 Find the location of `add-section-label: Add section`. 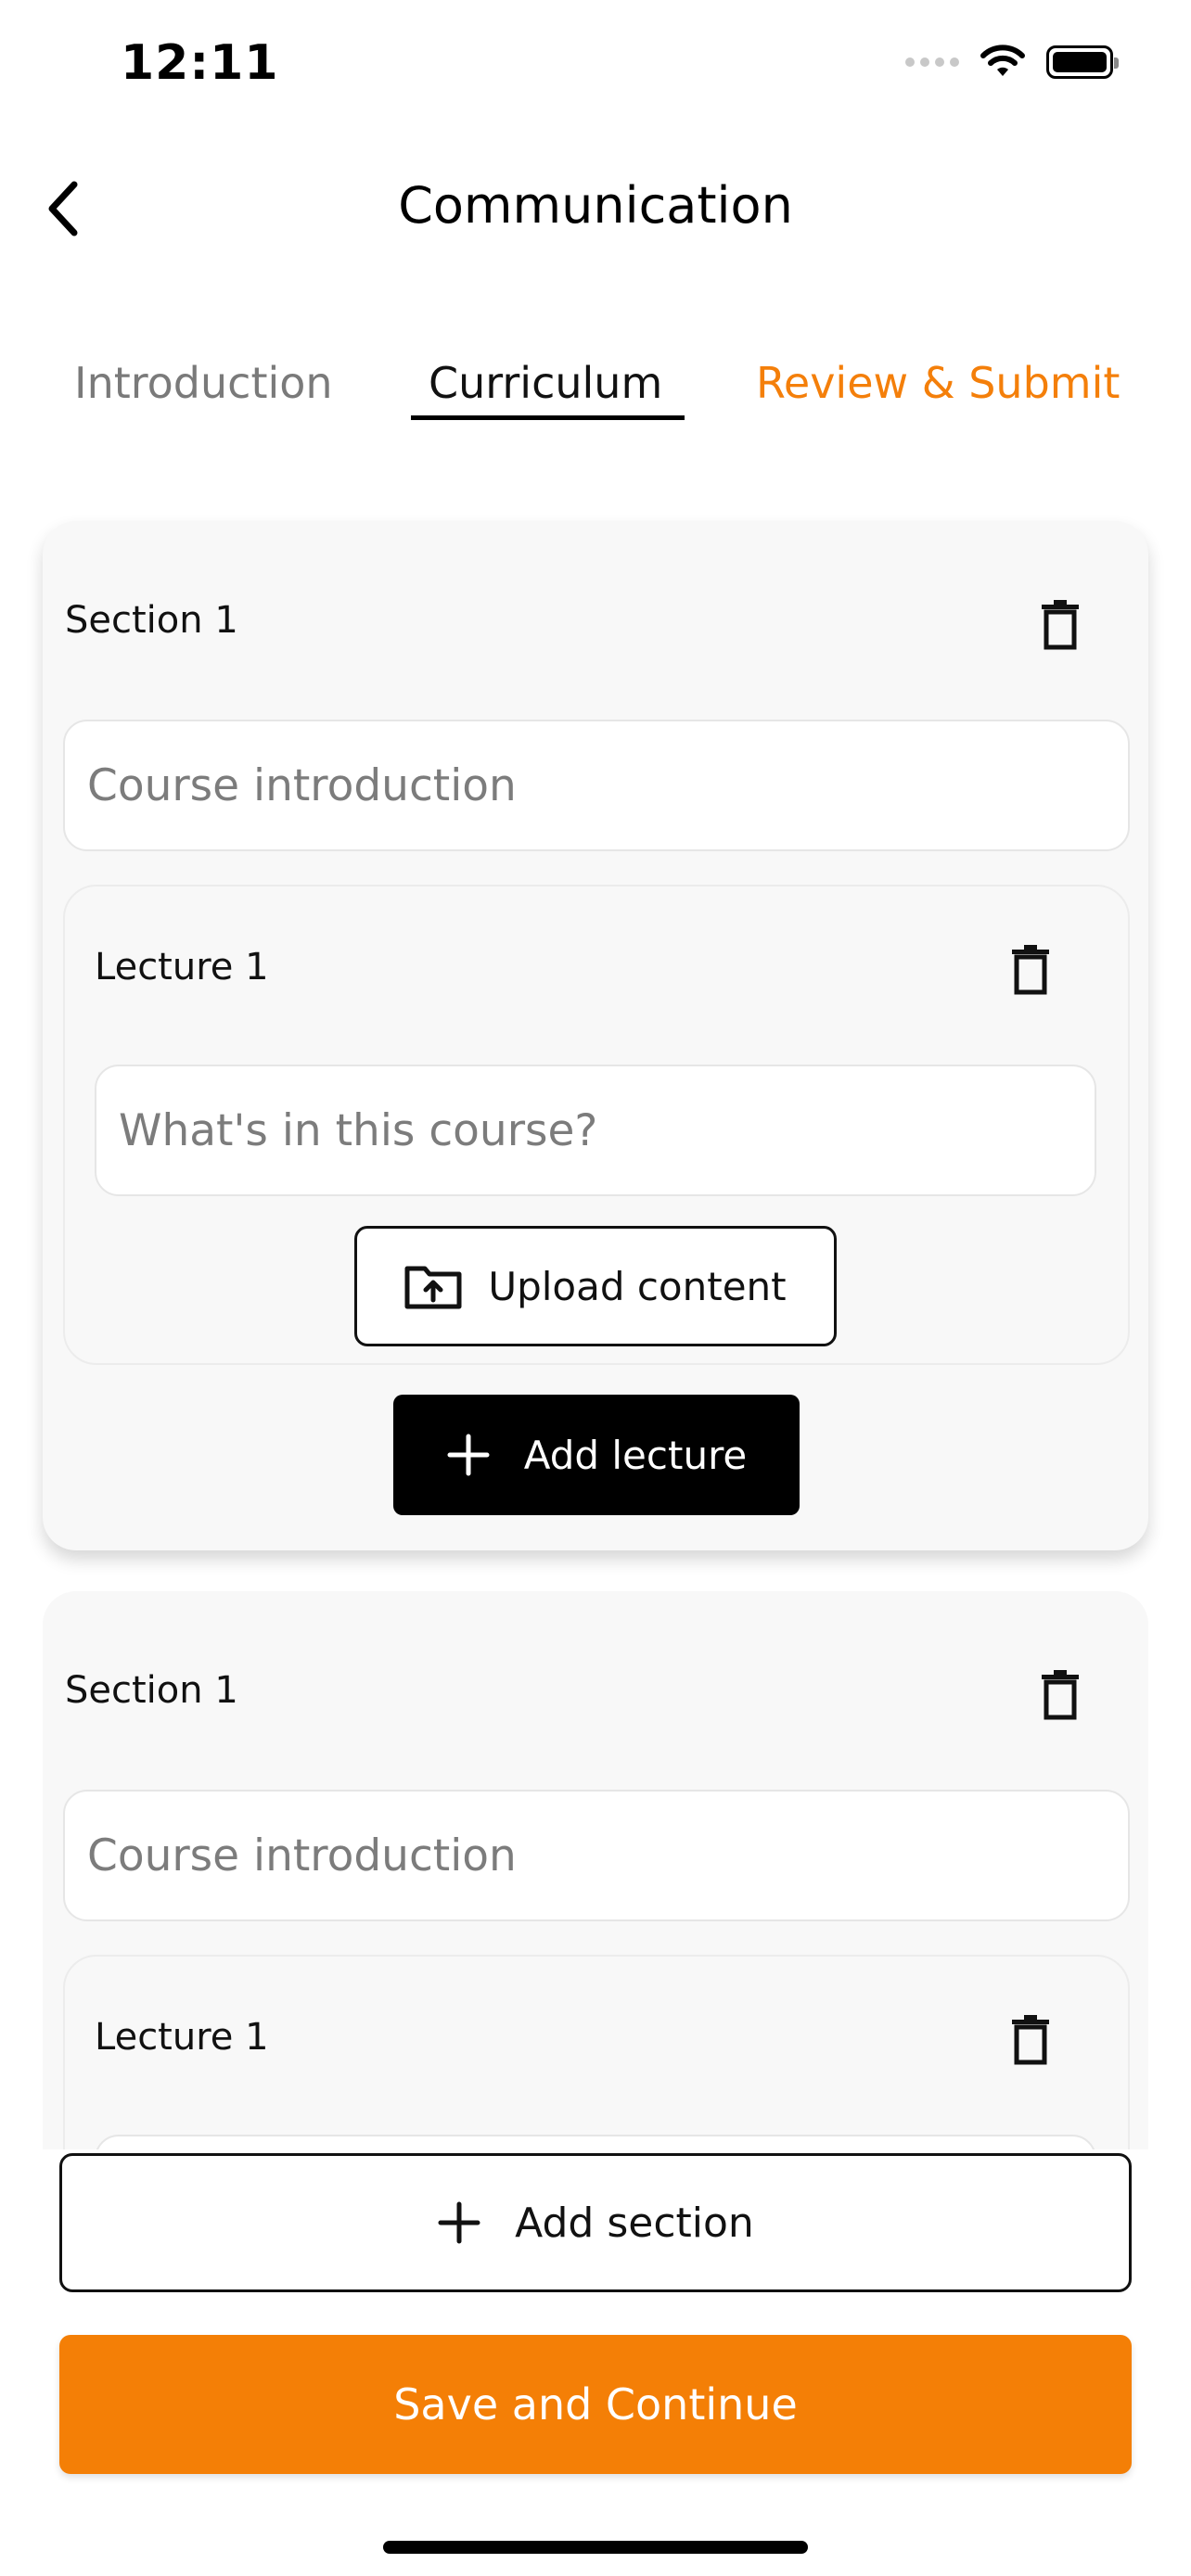

add-section-label: Add section is located at coordinates (634, 2223).